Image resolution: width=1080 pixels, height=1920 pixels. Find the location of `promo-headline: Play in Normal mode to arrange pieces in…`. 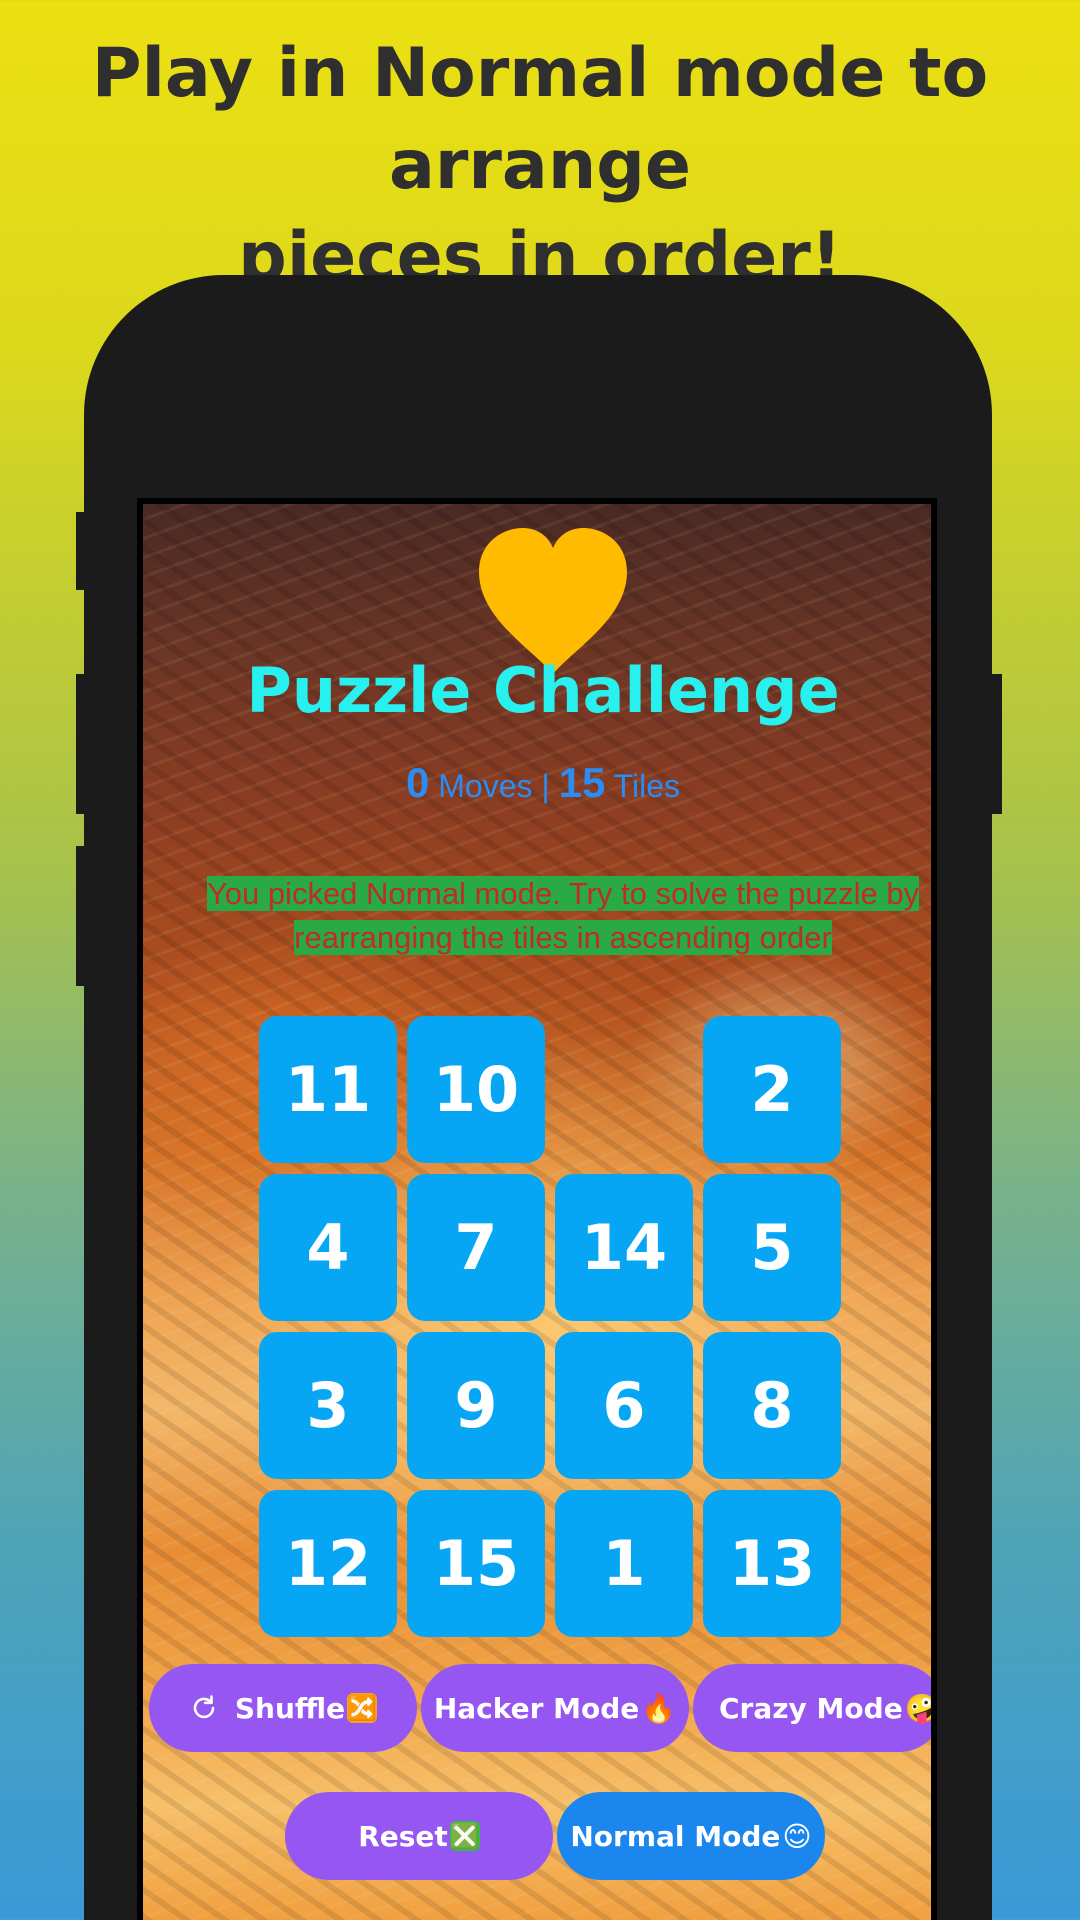

promo-headline: Play in Normal mode to arrange pieces in… is located at coordinates (540, 165).